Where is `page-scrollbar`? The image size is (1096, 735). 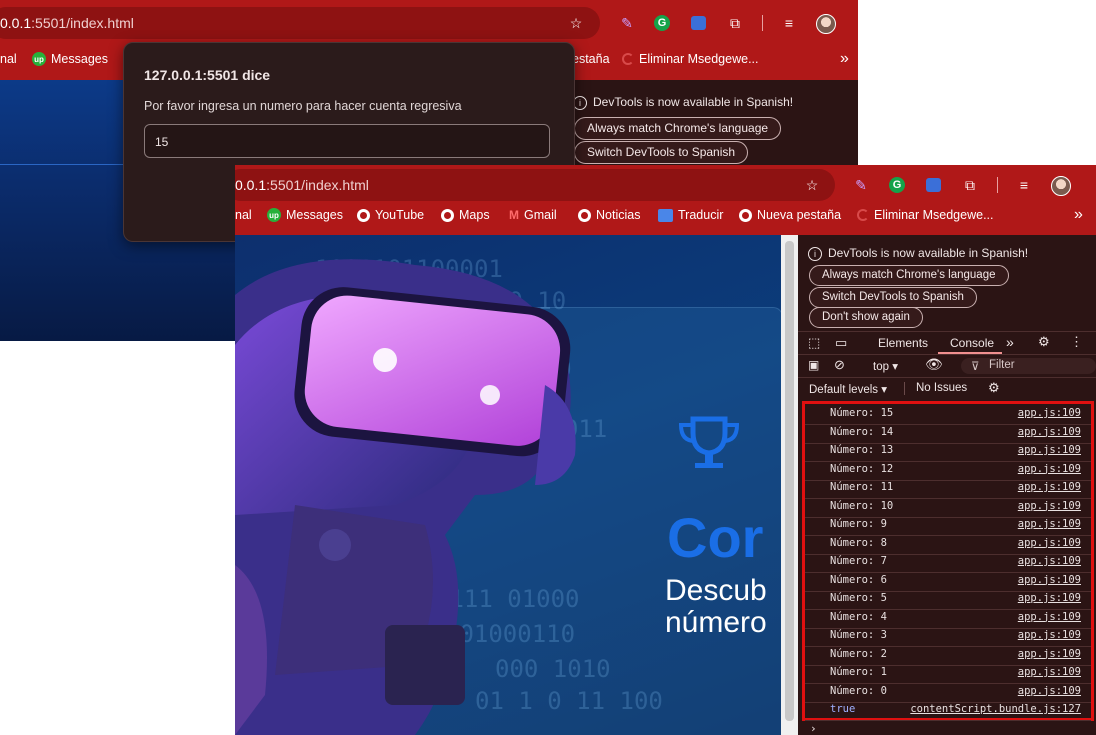
page-scrollbar is located at coordinates (789, 485).